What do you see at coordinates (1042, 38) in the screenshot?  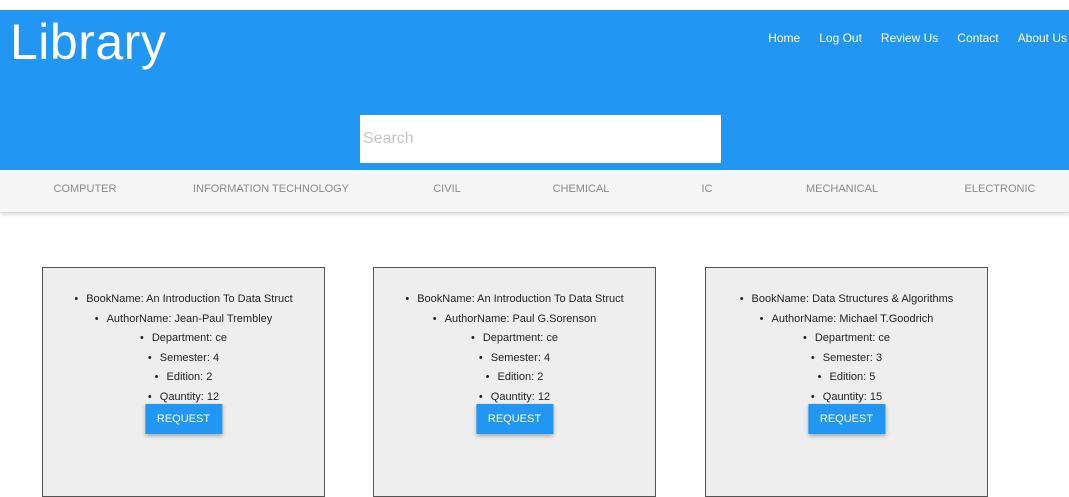 I see `nav-about-link: About Us` at bounding box center [1042, 38].